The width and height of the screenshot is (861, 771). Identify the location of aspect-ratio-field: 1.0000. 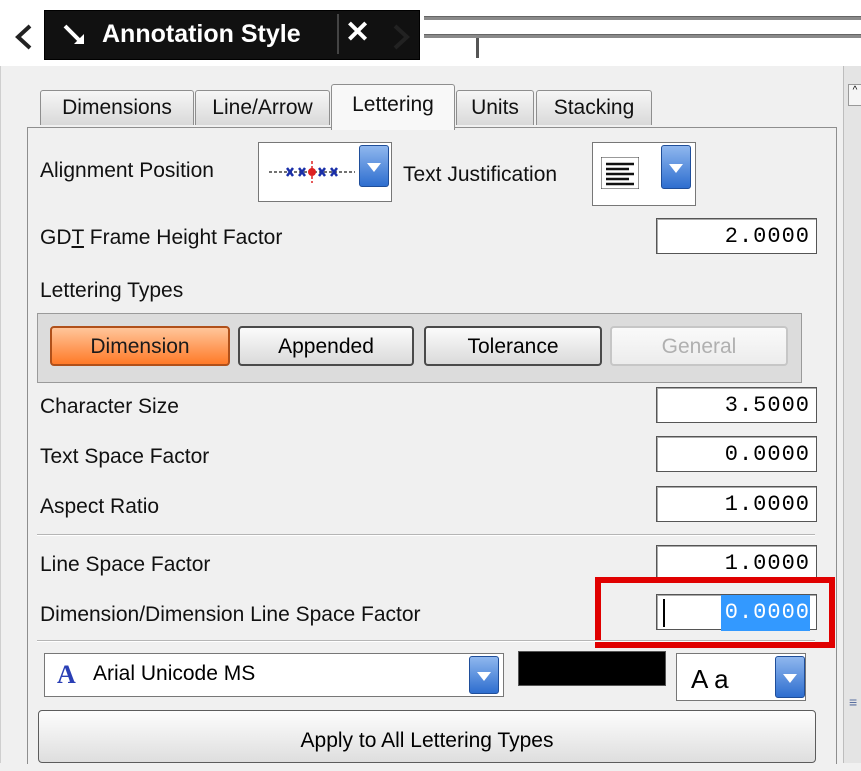
(736, 504).